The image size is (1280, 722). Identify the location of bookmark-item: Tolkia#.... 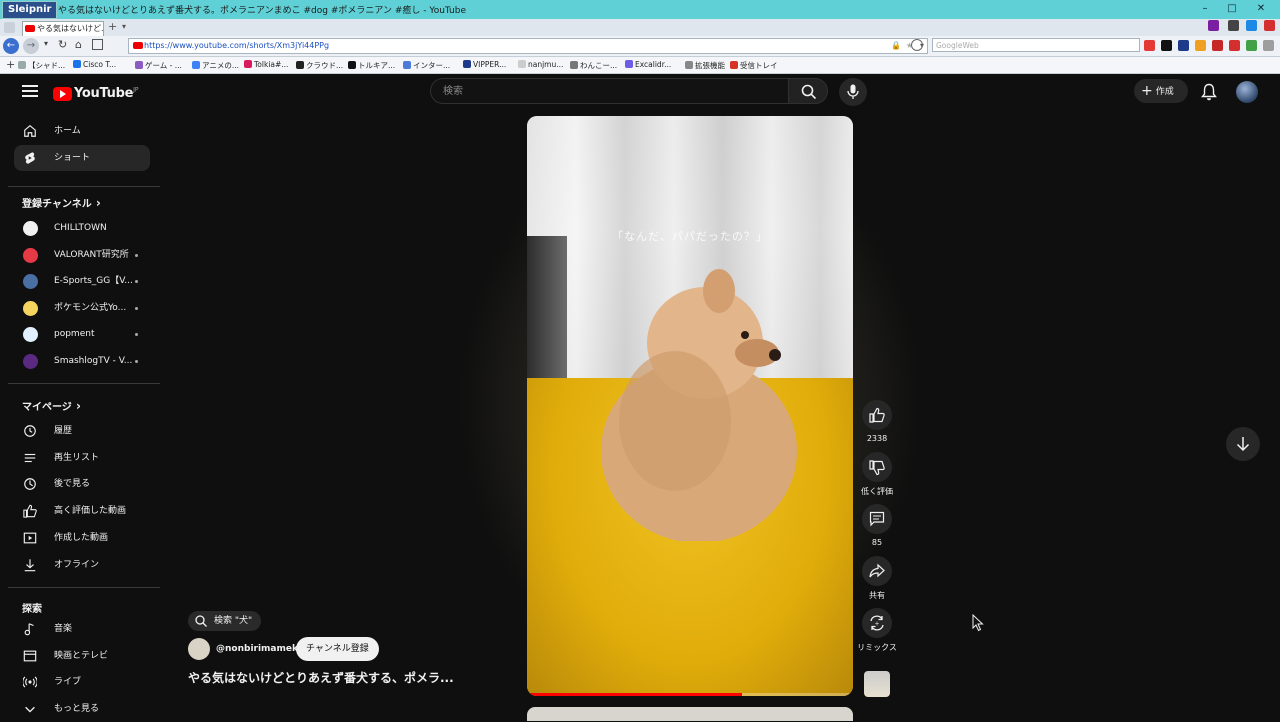
(266, 64).